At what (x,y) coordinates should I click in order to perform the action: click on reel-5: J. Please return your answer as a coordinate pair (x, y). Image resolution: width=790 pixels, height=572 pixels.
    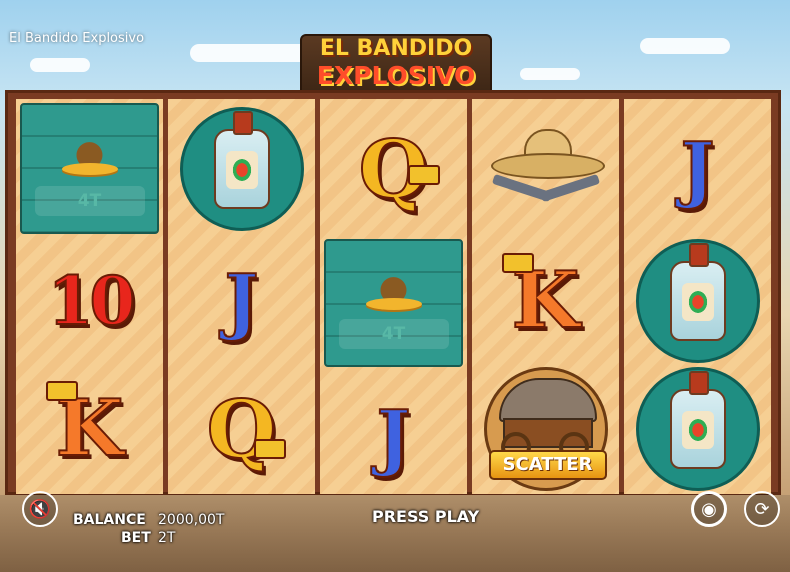
    Looking at the image, I should click on (697, 296).